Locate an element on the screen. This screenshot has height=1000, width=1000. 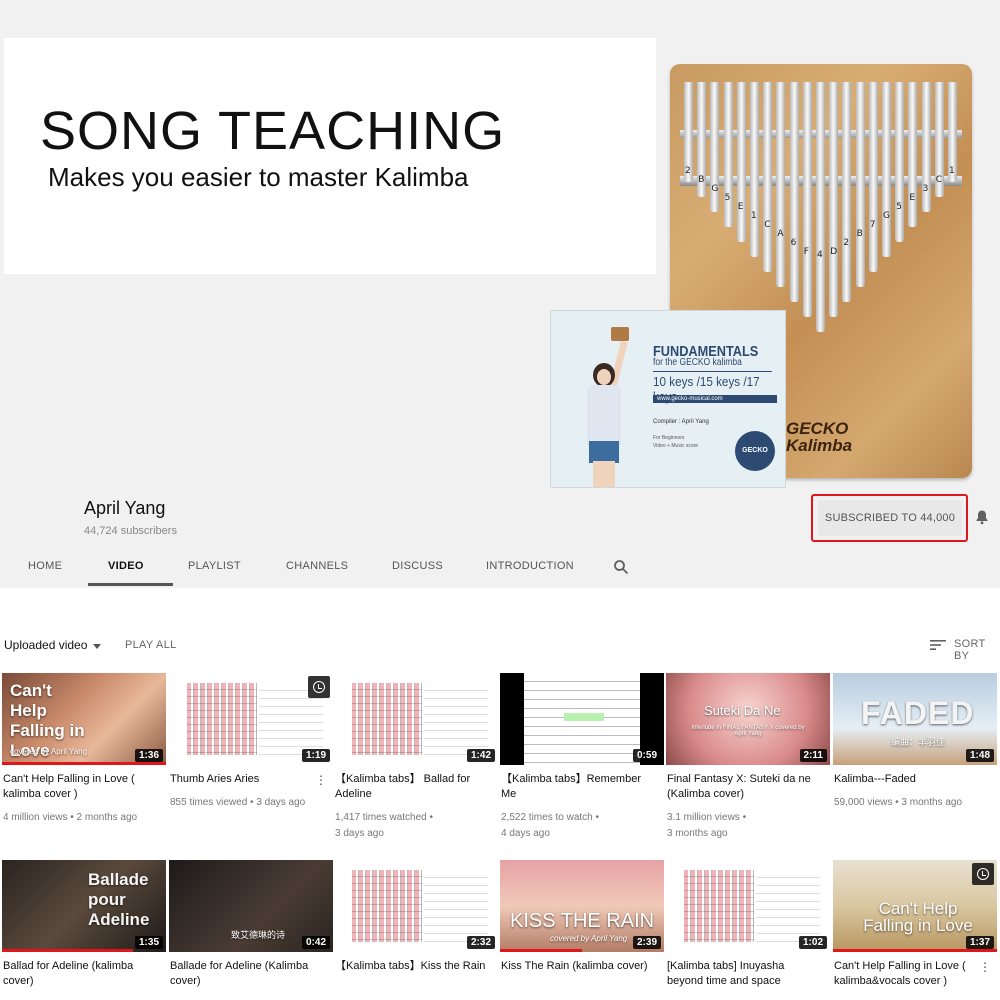
video-duration: 2:39 is located at coordinates (646, 942).